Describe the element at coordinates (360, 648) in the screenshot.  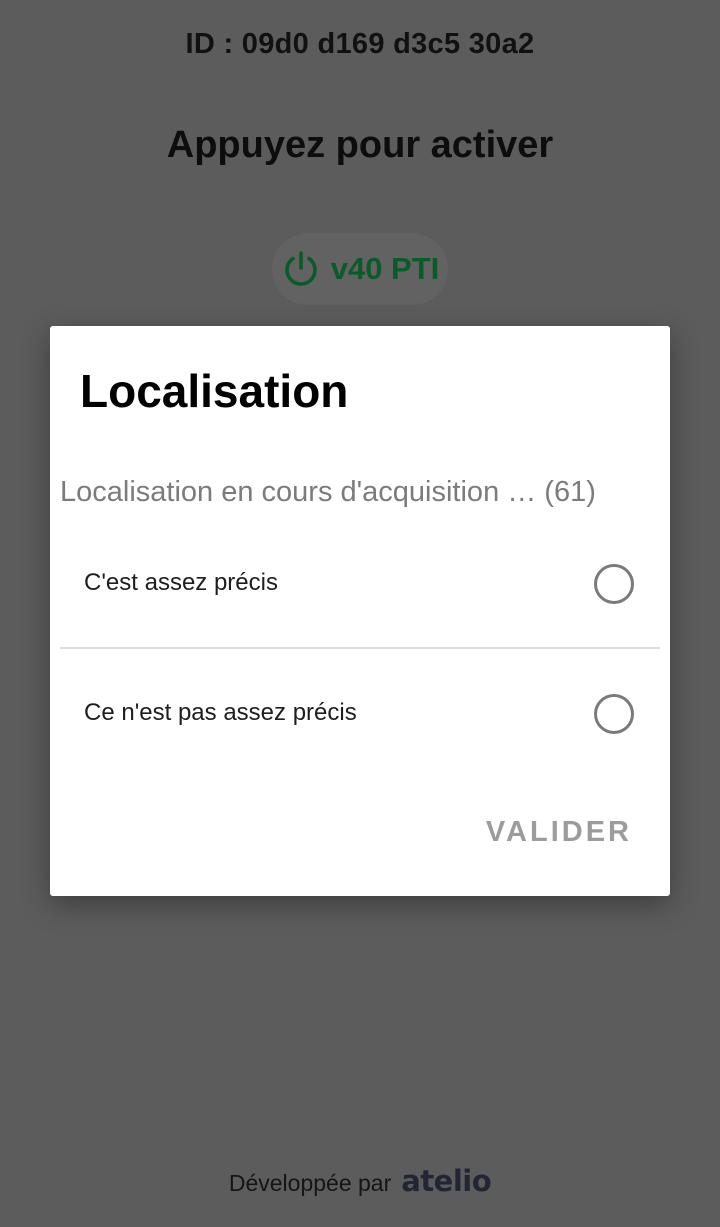
I see `divider` at that location.